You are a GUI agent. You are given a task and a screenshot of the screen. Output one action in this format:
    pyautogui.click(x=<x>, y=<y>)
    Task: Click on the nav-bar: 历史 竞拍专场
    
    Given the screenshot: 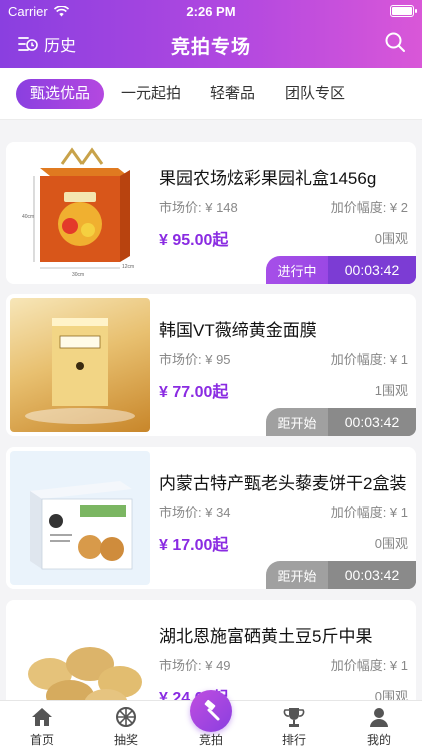 What is the action you would take?
    pyautogui.click(x=211, y=44)
    